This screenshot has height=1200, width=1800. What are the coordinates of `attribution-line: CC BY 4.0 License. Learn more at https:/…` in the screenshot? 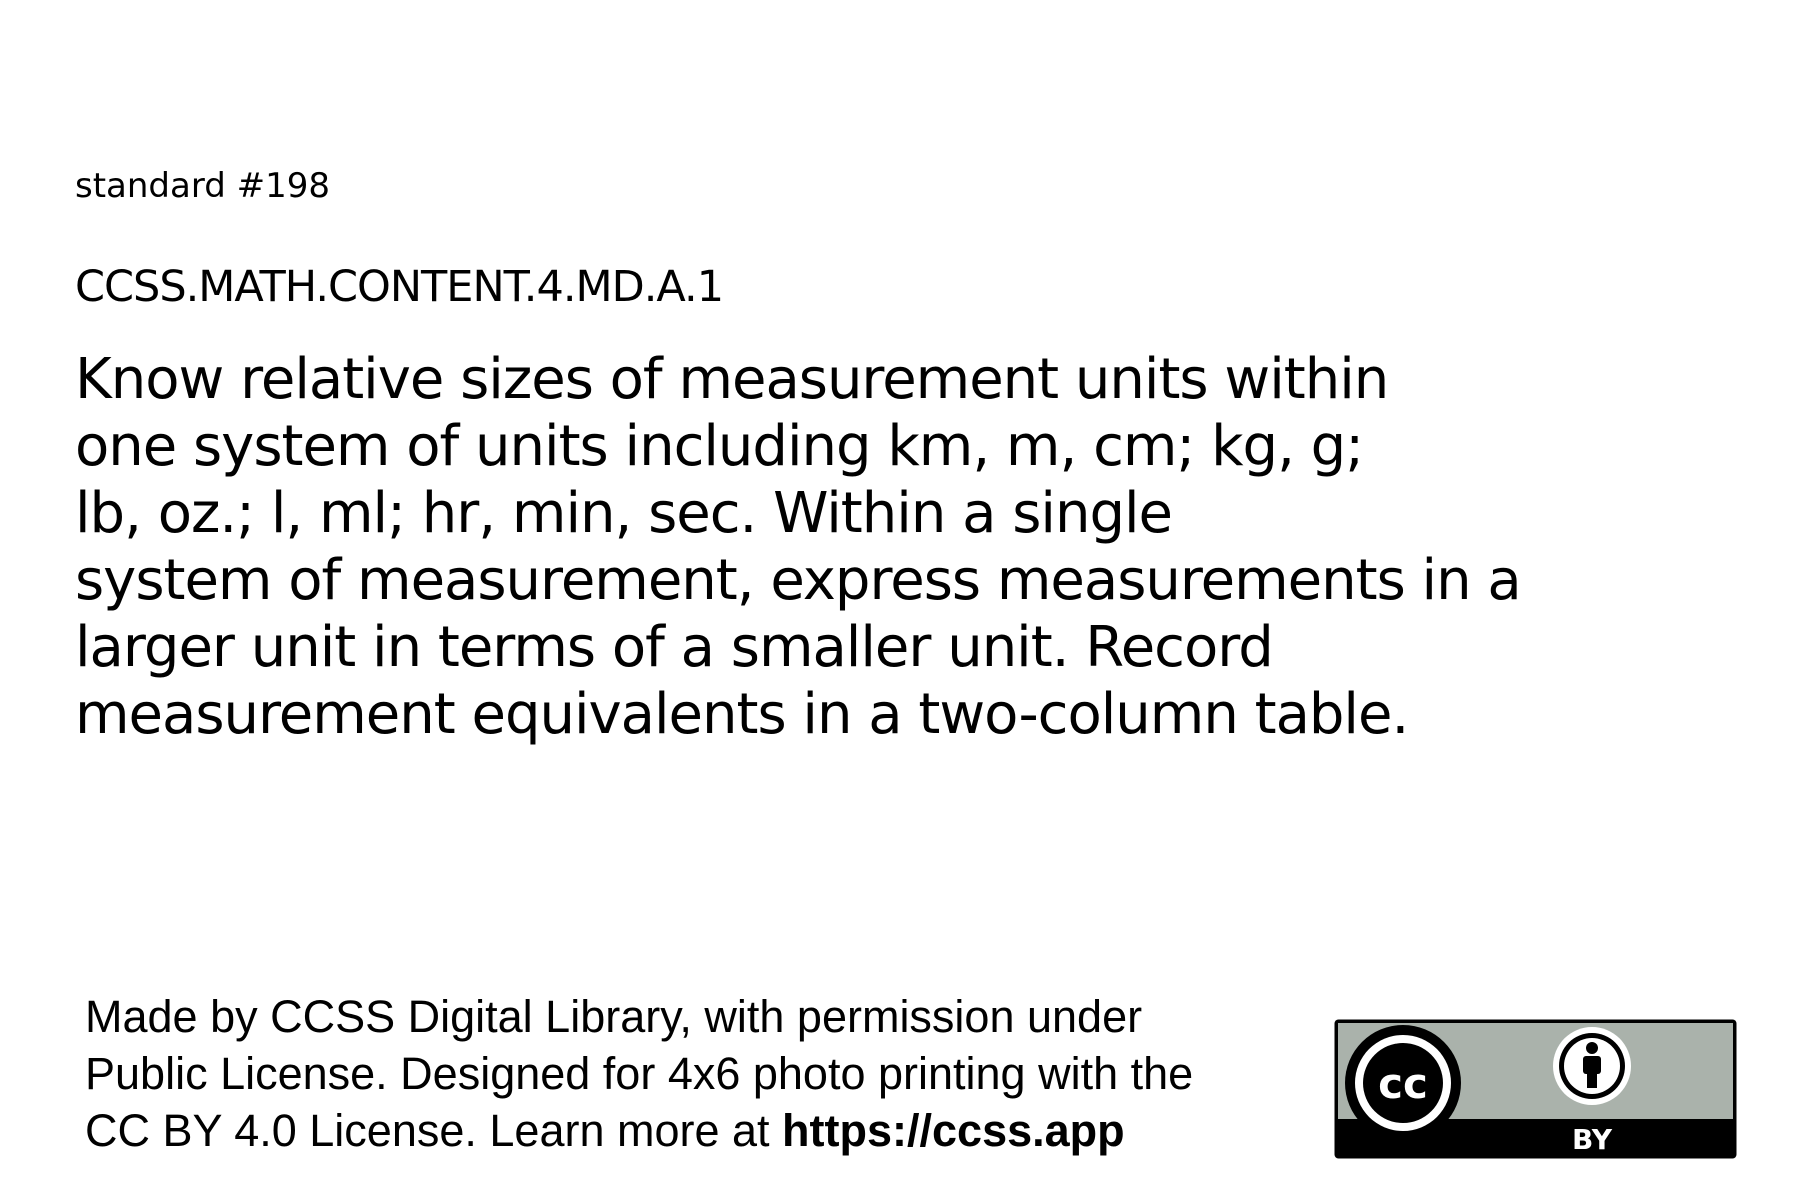 It's located at (639, 1130).